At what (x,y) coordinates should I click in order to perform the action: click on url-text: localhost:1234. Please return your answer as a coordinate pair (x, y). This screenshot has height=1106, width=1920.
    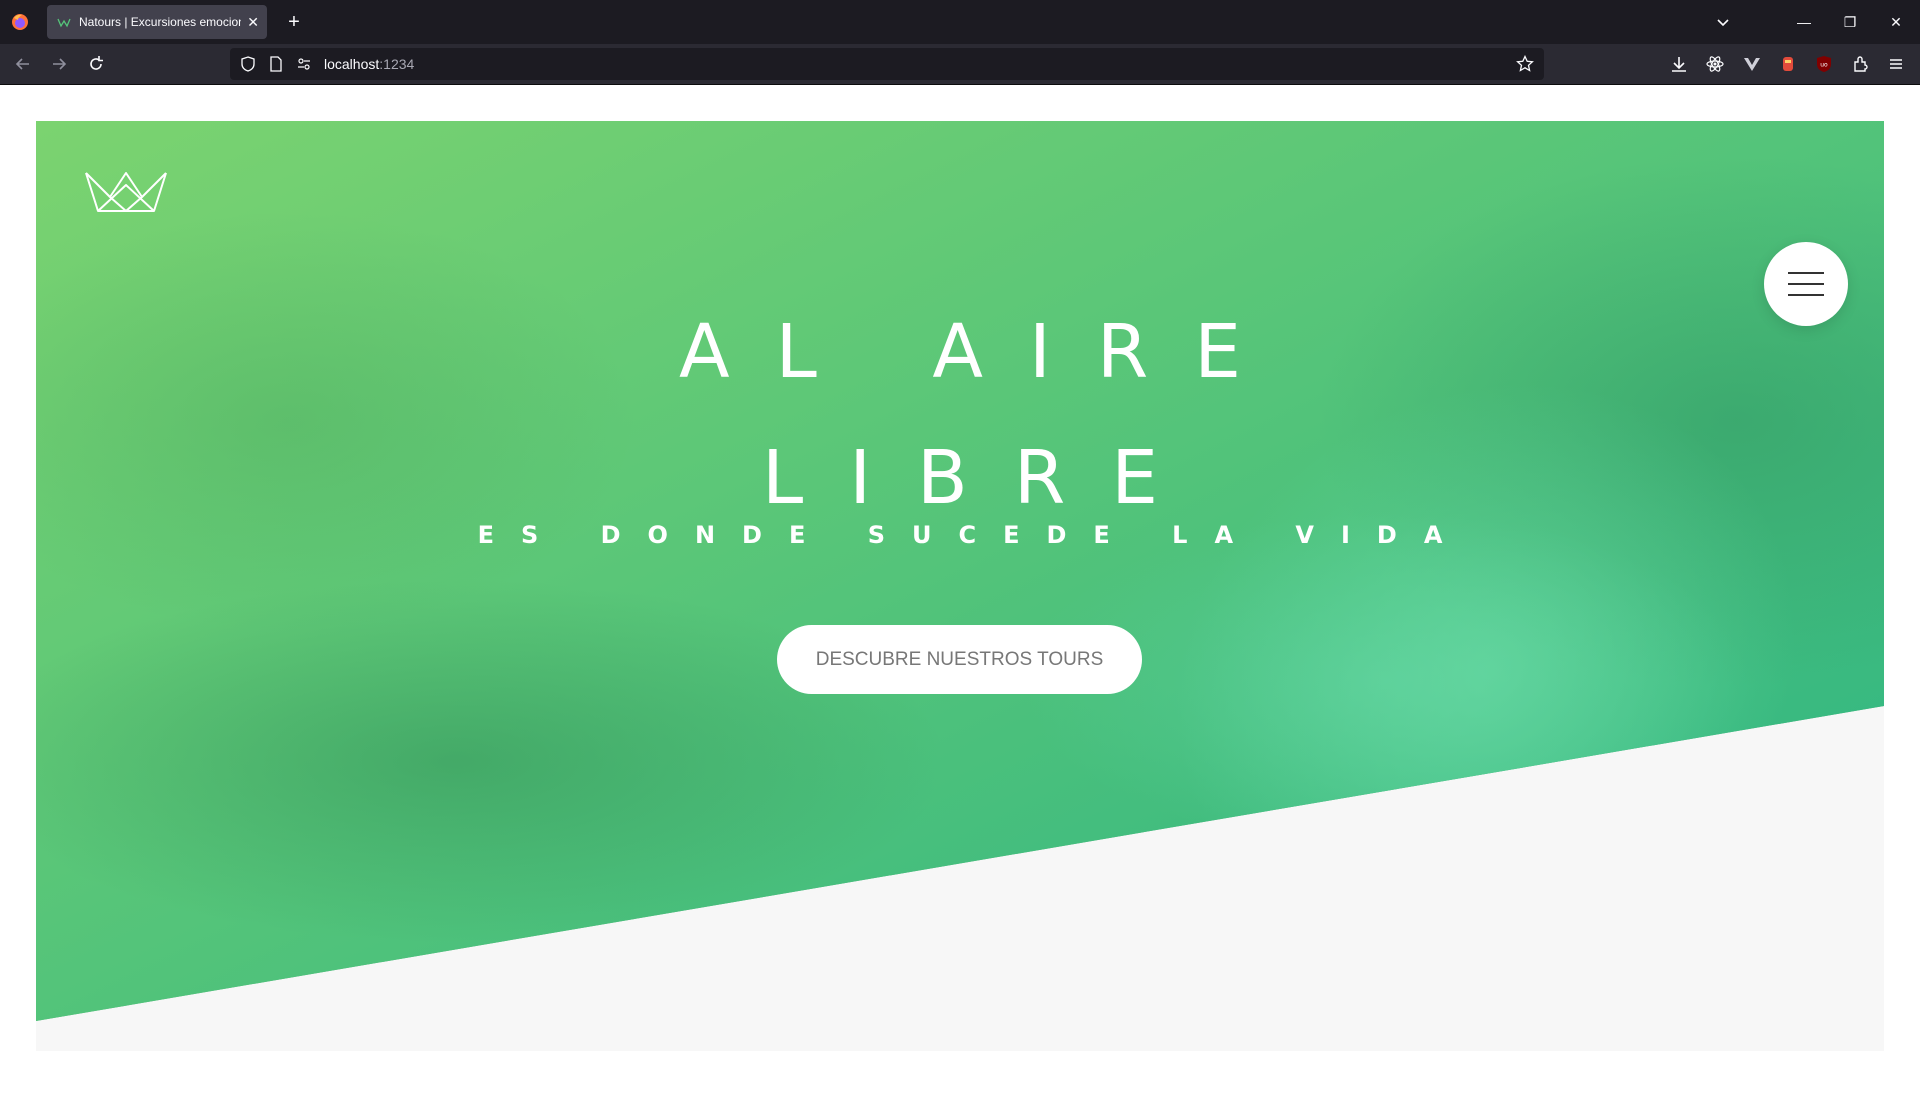
    Looking at the image, I should click on (369, 64).